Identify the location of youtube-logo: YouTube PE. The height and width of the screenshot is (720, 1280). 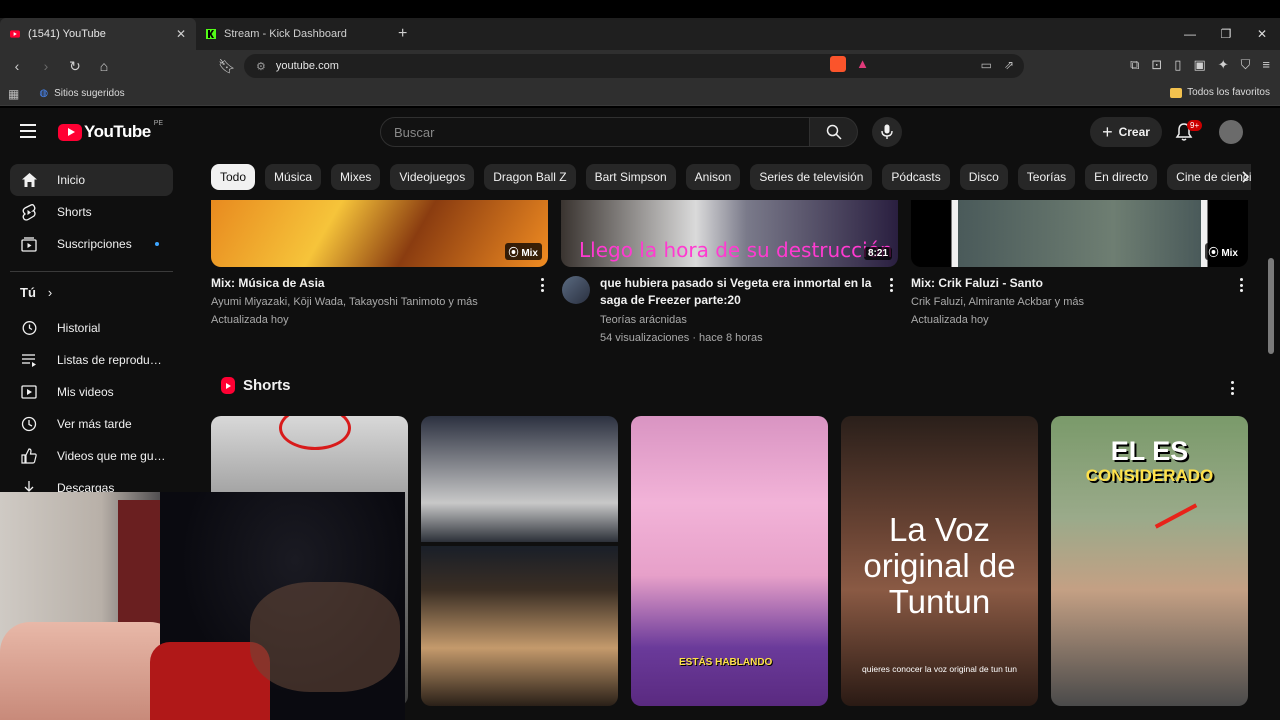
(111, 130).